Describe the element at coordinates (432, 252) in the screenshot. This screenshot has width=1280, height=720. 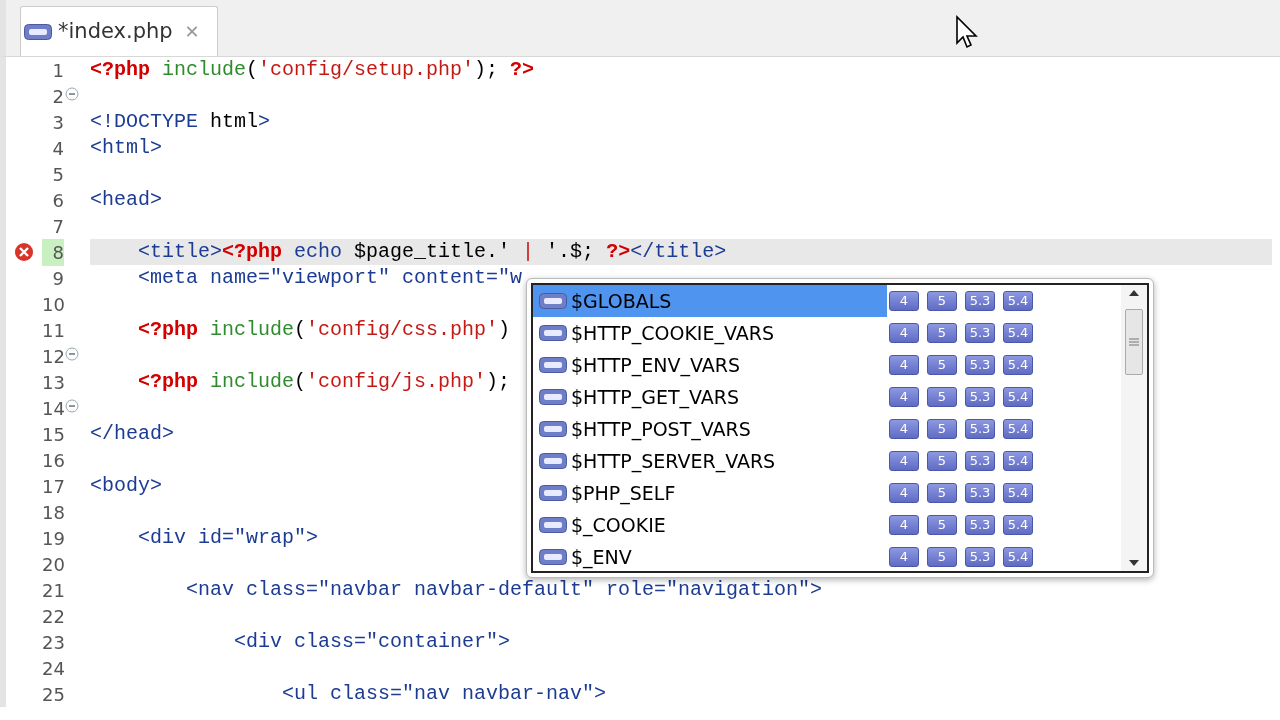
I see `code-line: <title><?php echo $page_title.' | '.$; ?></title>` at that location.